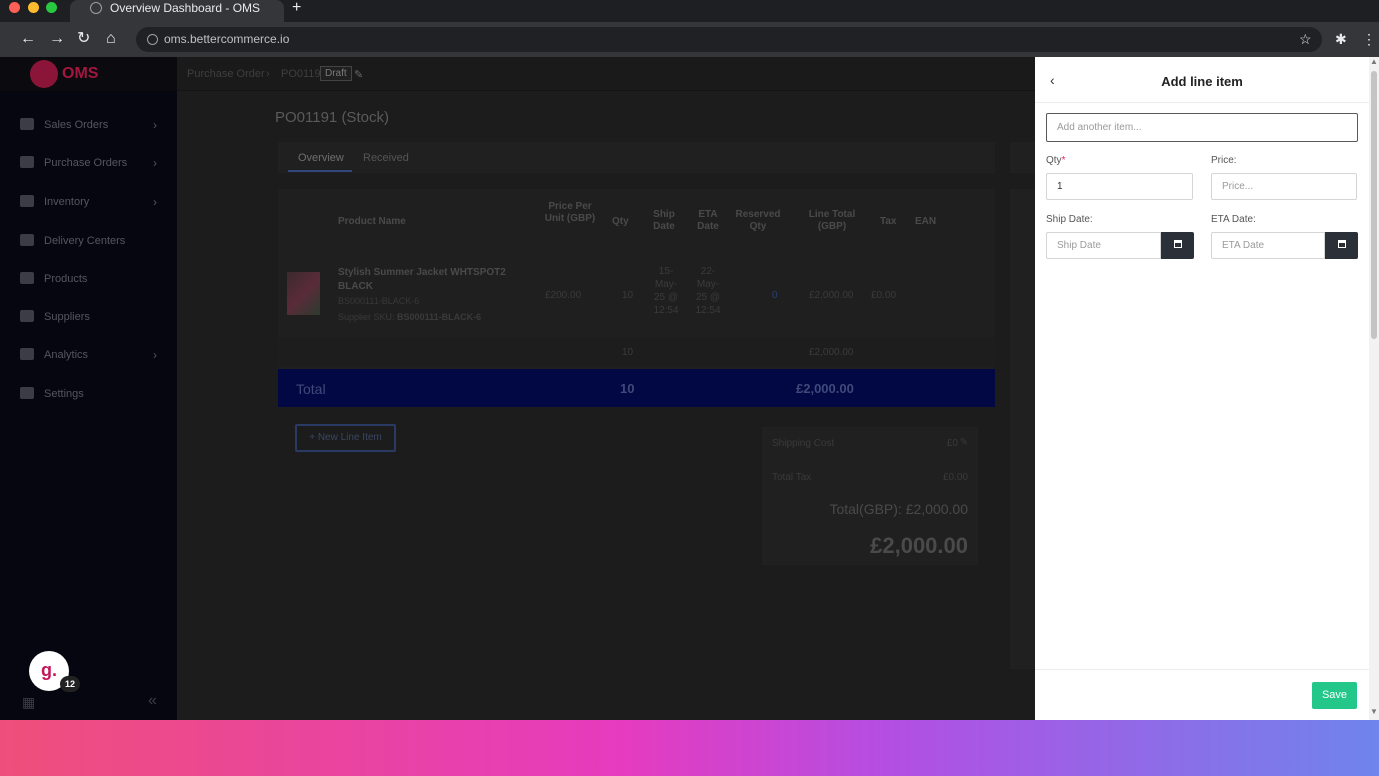  I want to click on ship-date-calendar-icon, so click(1177, 245).